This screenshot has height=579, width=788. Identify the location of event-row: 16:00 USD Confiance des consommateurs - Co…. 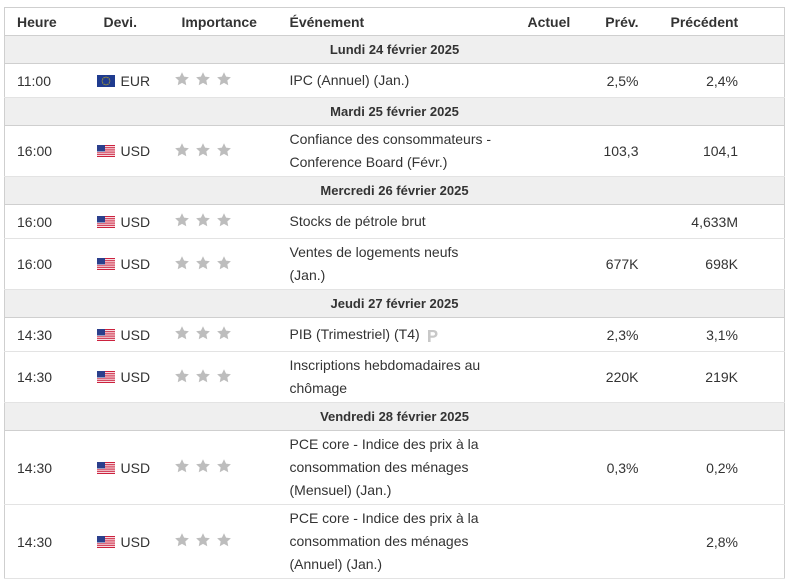
(394, 151).